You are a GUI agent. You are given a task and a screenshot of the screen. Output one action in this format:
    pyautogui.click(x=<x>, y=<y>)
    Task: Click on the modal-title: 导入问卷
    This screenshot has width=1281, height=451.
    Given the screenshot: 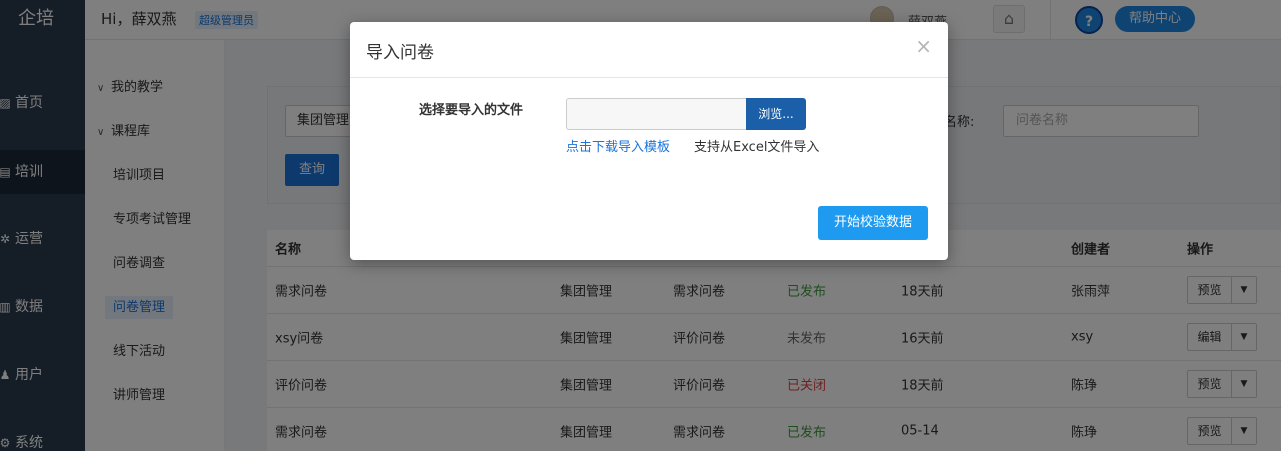 What is the action you would take?
    pyautogui.click(x=400, y=53)
    